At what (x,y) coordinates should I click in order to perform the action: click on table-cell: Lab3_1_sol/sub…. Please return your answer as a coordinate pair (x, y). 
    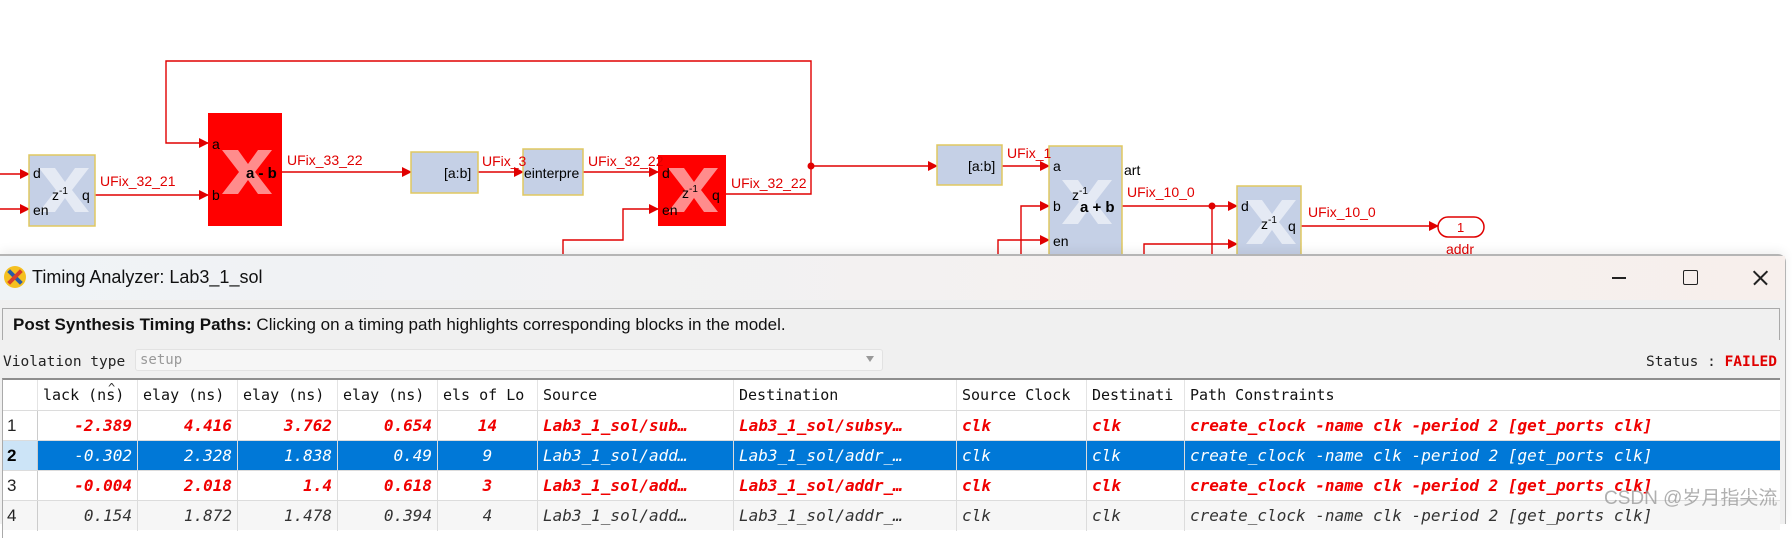
    Looking at the image, I should click on (636, 426).